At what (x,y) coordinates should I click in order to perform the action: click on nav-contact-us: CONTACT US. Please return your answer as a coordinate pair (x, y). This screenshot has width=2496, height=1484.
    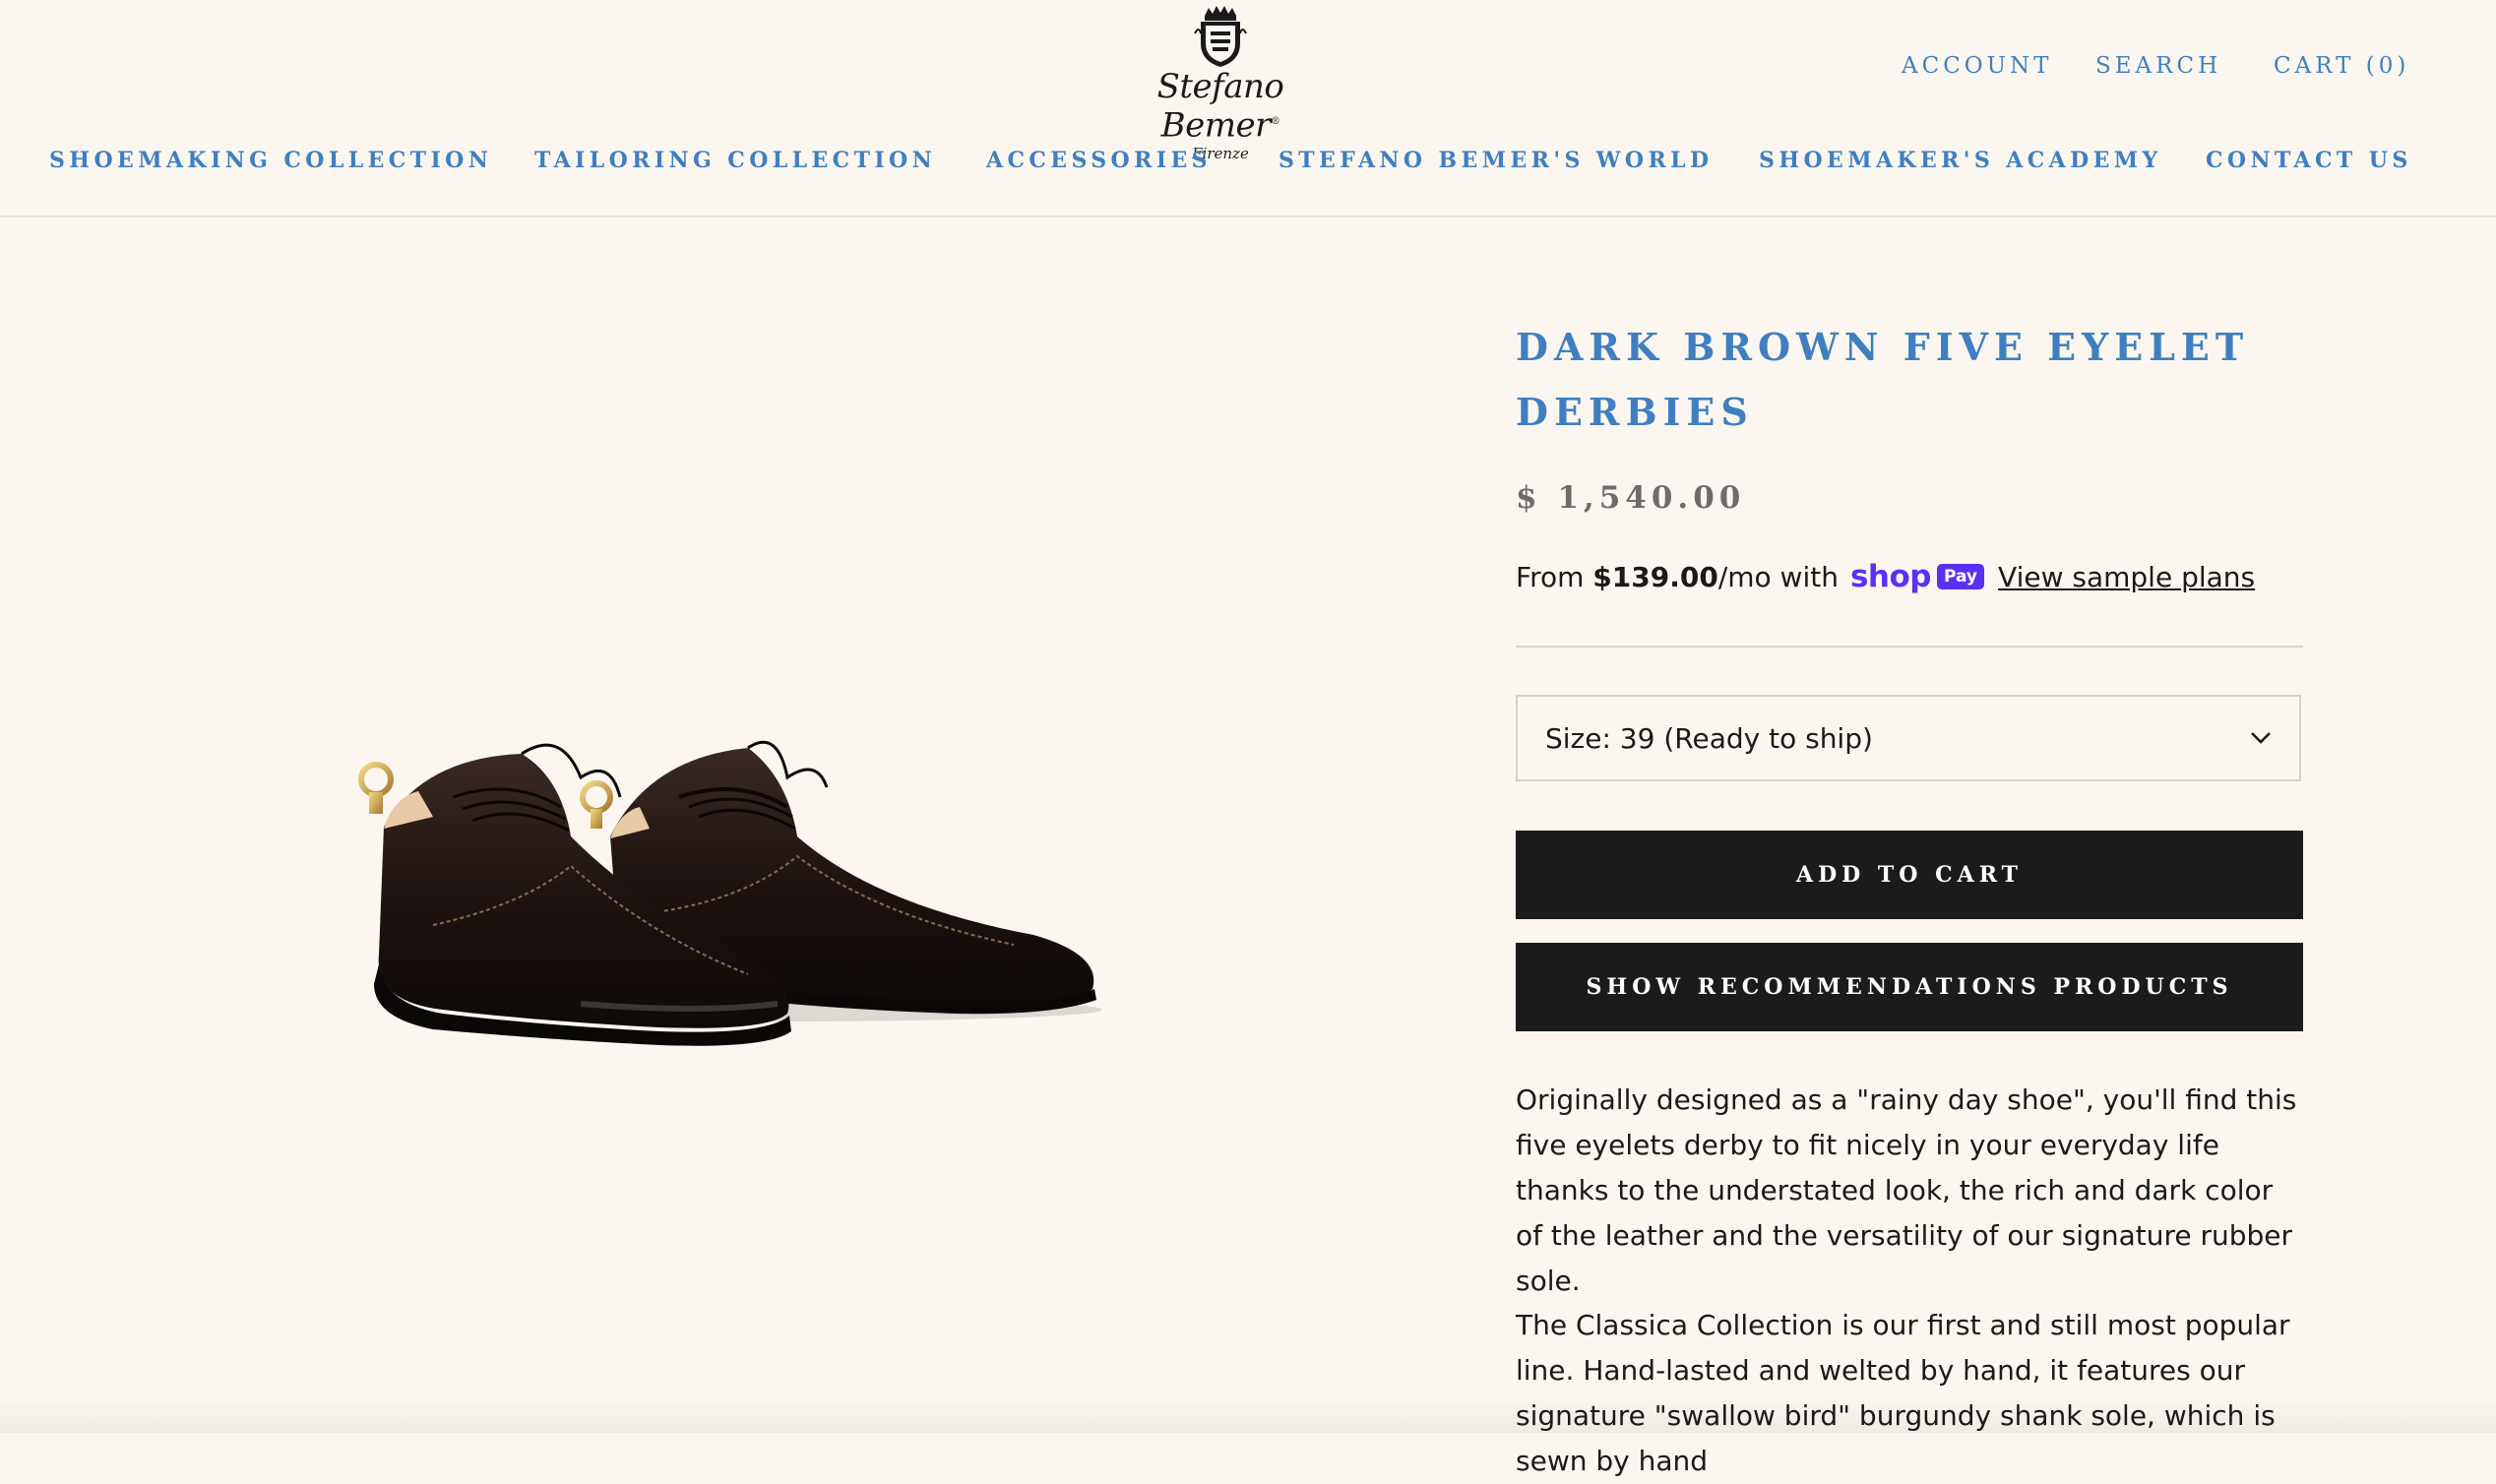
    Looking at the image, I should click on (2309, 161).